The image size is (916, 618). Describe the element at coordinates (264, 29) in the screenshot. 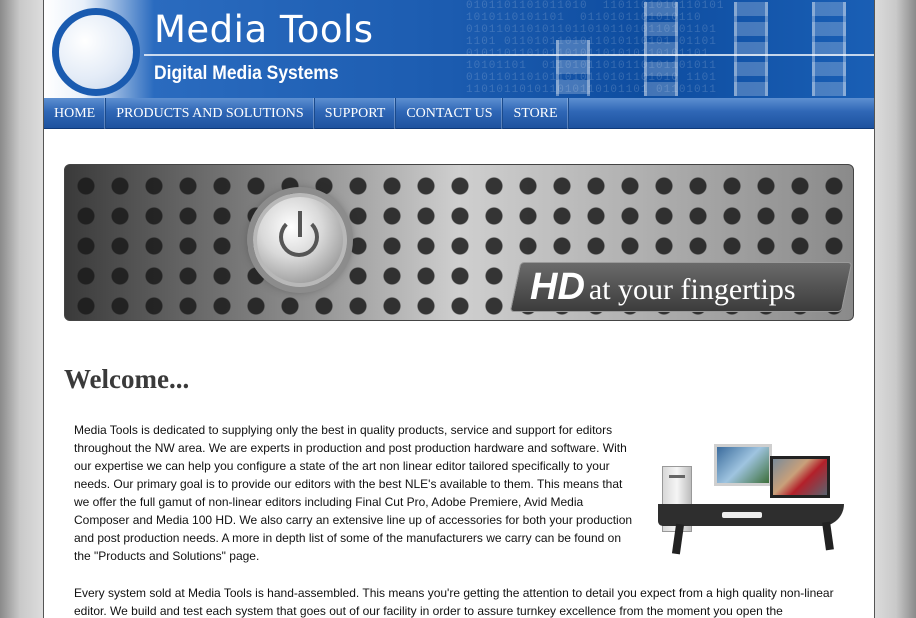

I see `site-title: Media Tools` at that location.